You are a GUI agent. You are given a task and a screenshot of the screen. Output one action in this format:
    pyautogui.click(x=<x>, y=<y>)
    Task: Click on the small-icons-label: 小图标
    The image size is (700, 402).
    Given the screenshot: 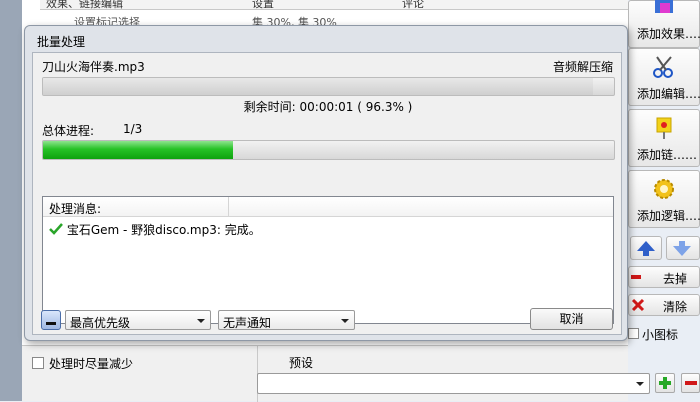 What is the action you would take?
    pyautogui.click(x=660, y=335)
    